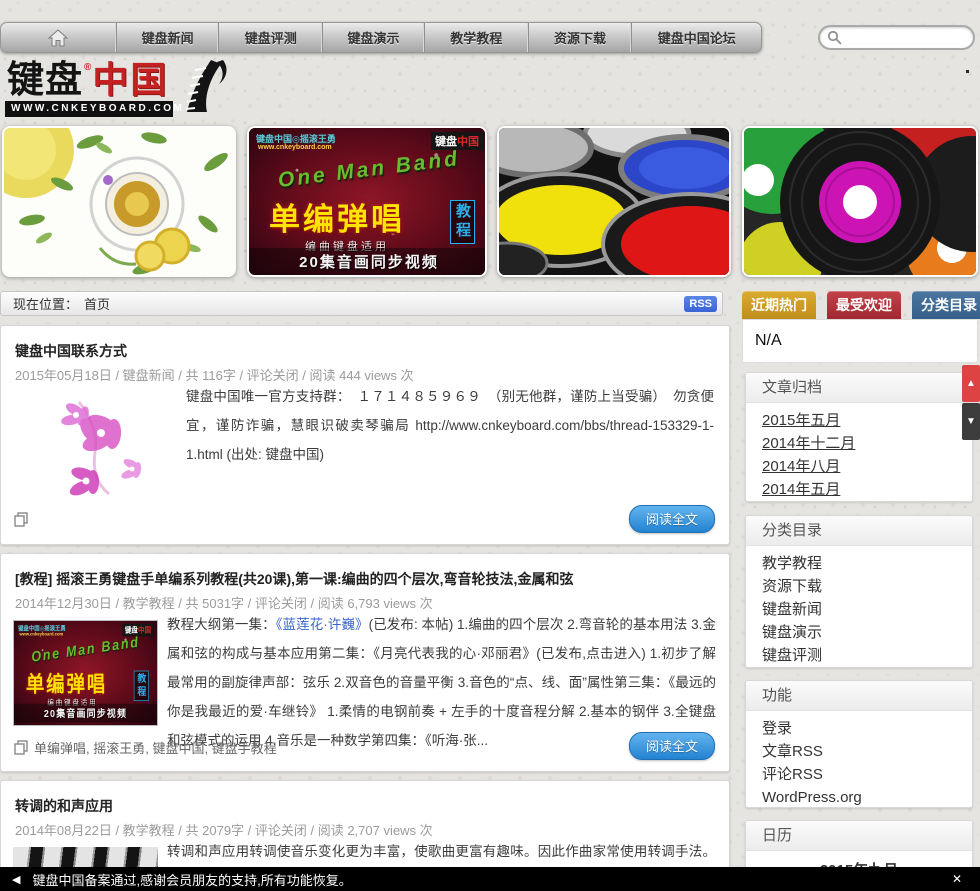  Describe the element at coordinates (477, 37) in the screenshot. I see `nav-item-tutorials: 教学教程` at that location.